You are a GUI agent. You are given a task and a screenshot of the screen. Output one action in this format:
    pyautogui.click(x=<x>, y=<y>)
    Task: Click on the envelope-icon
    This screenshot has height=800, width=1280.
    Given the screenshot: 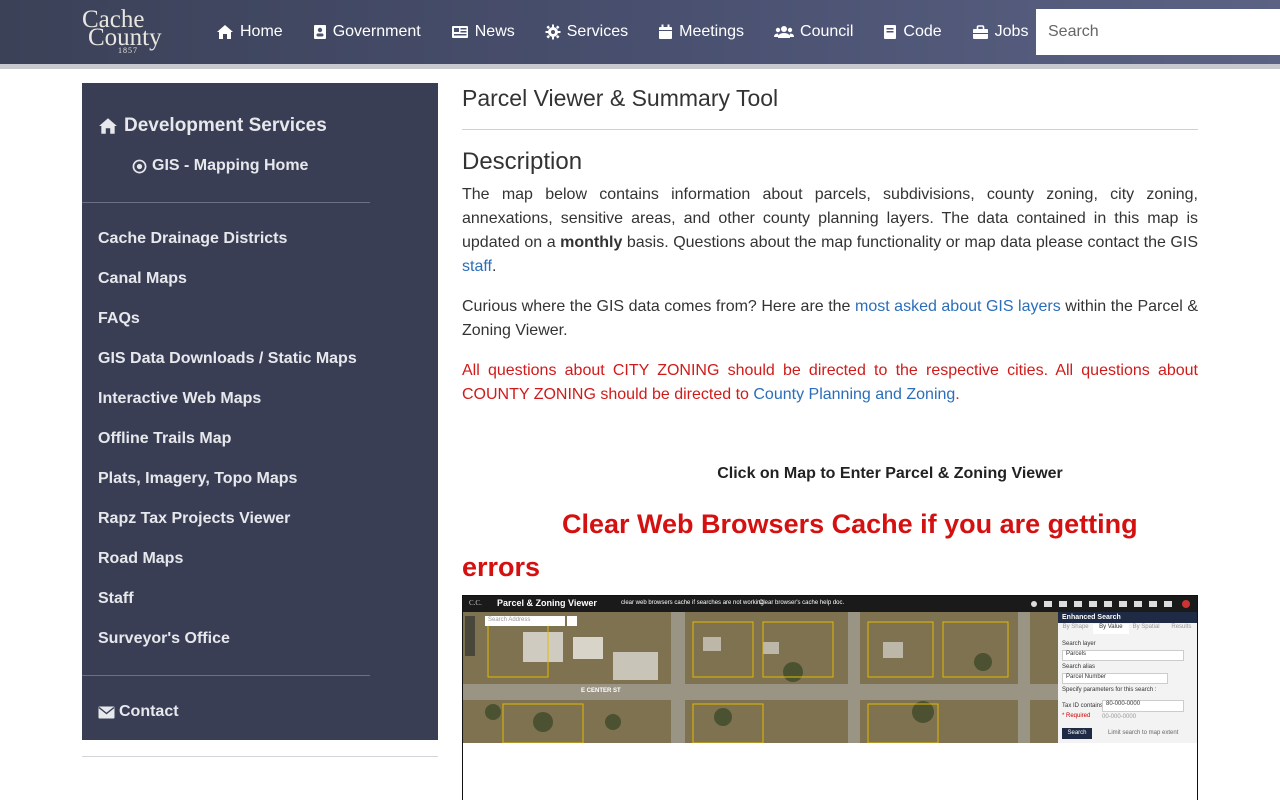 What is the action you would take?
    pyautogui.click(x=106, y=712)
    